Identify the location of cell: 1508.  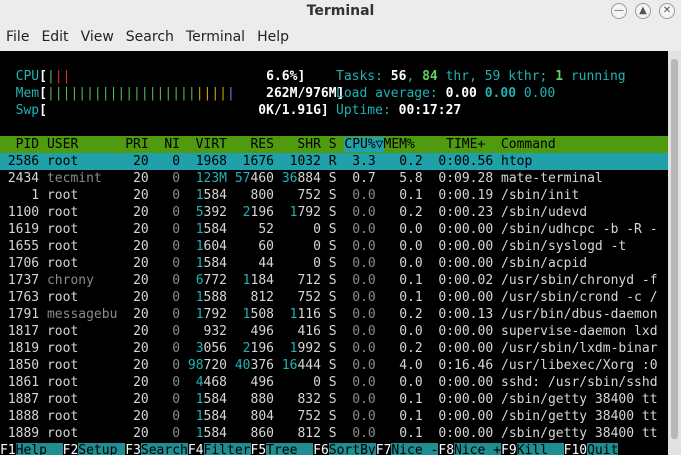
(258, 314).